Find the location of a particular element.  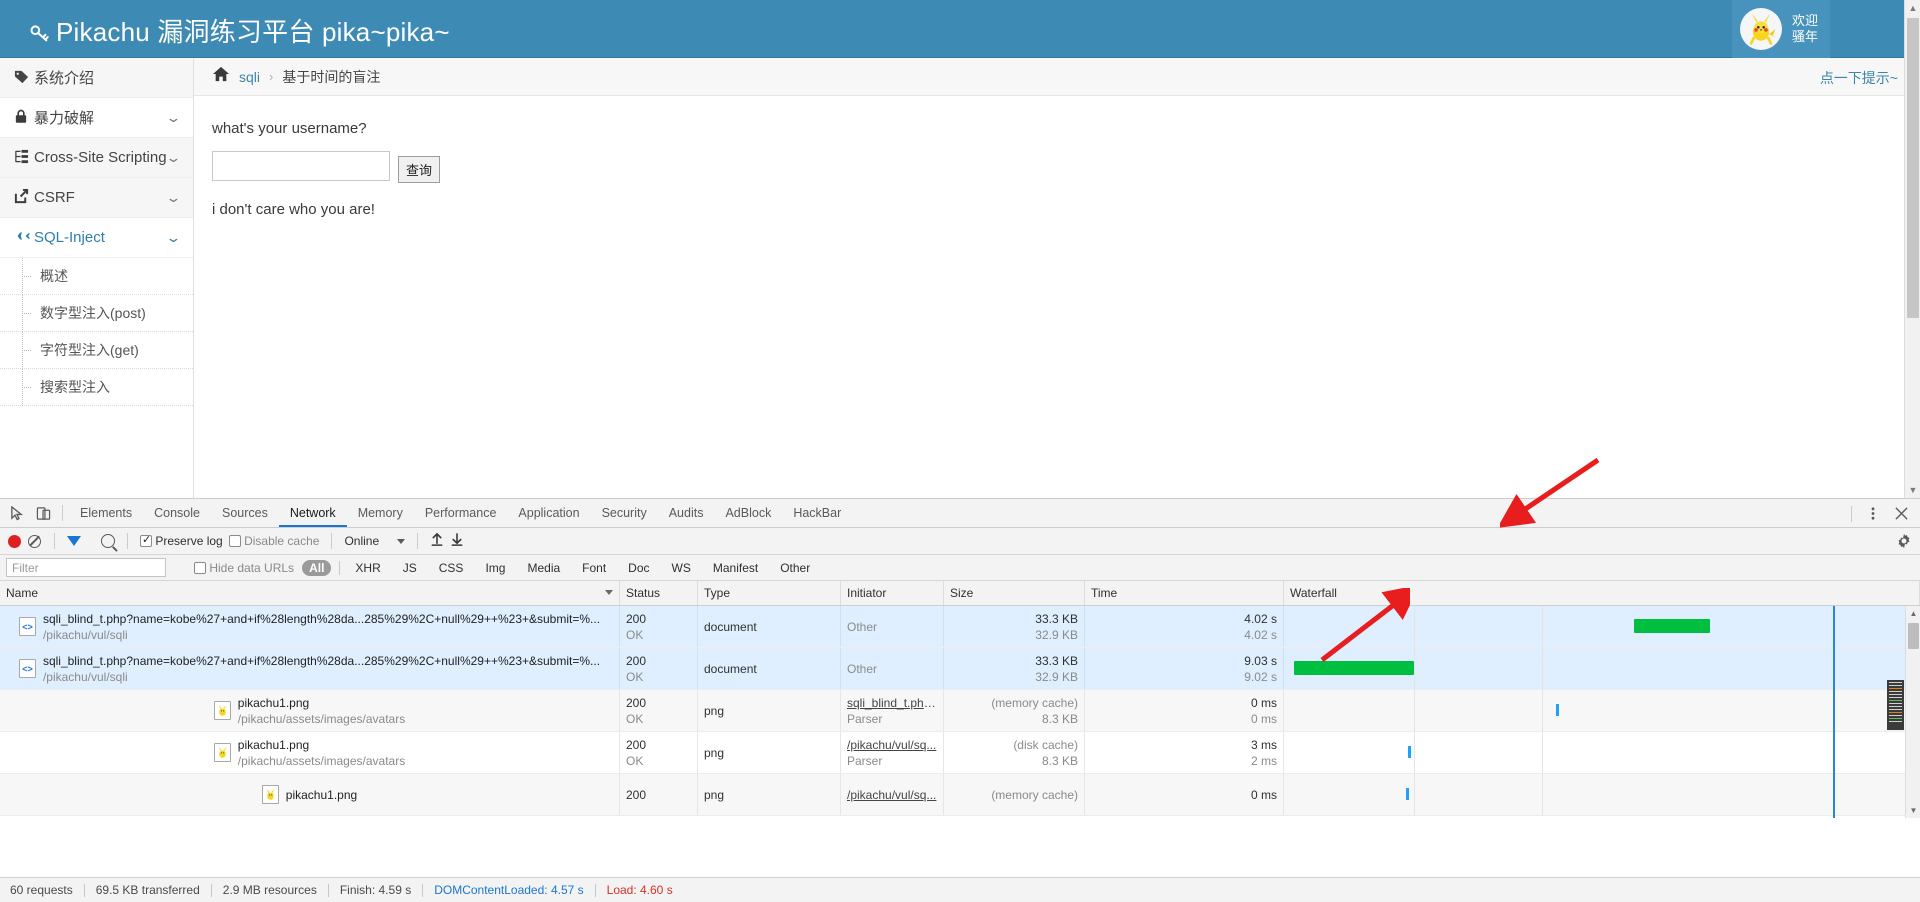

sidebar-item-label: 暴力破解 is located at coordinates (64, 118).